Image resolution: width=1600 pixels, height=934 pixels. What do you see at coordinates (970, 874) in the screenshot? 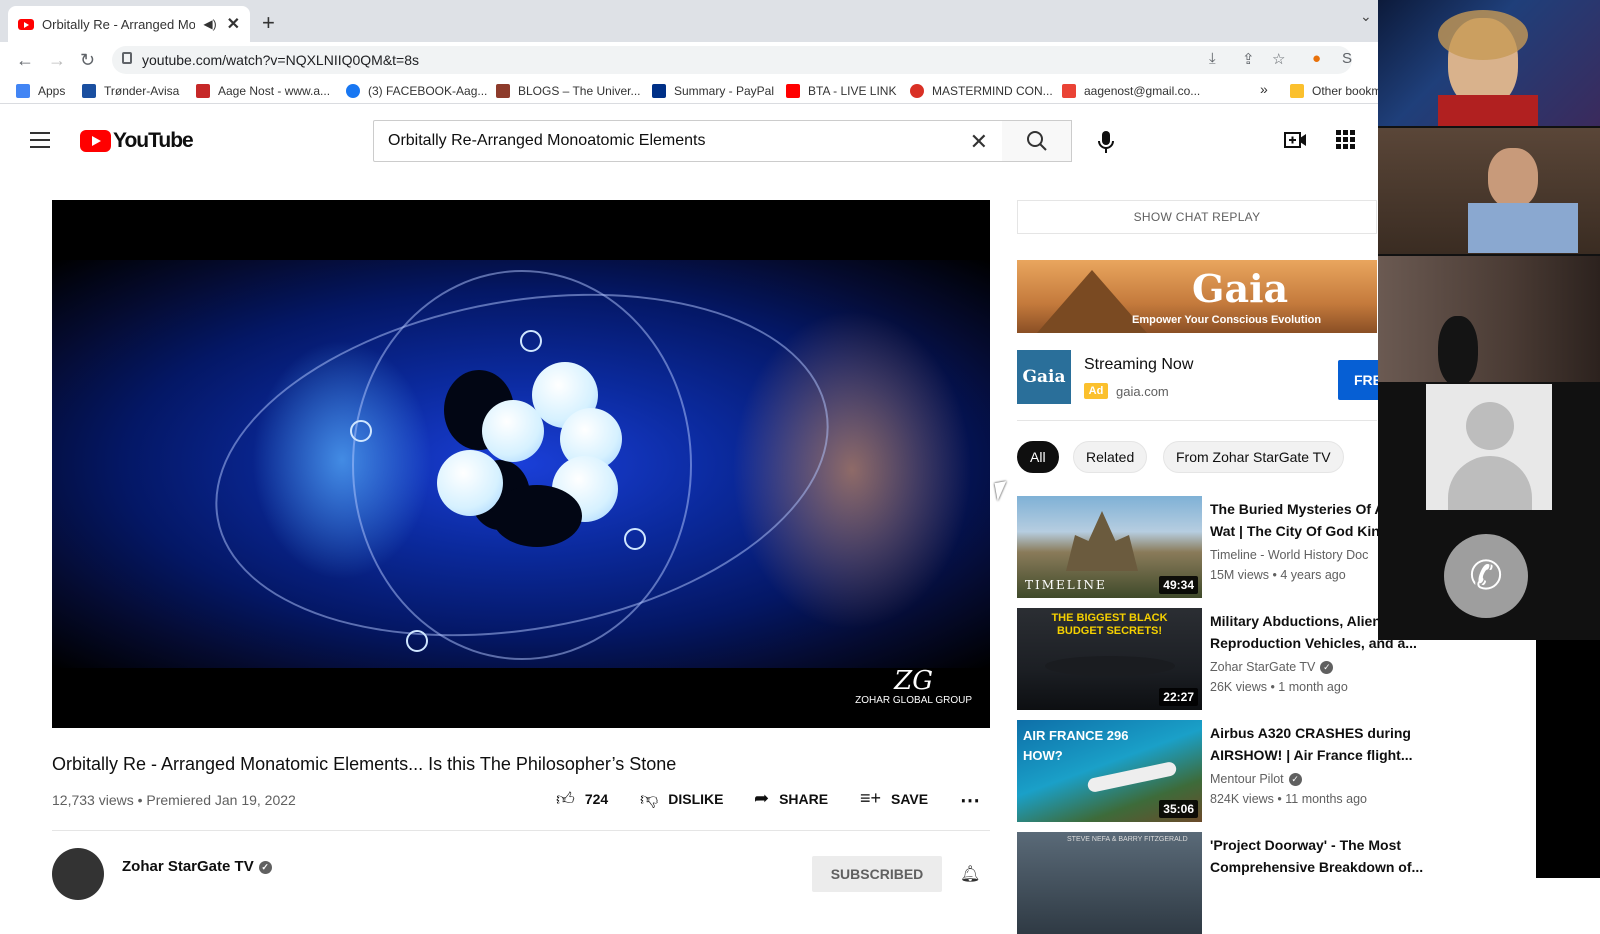
I see `notification-bell-icon: 🔔︎` at bounding box center [970, 874].